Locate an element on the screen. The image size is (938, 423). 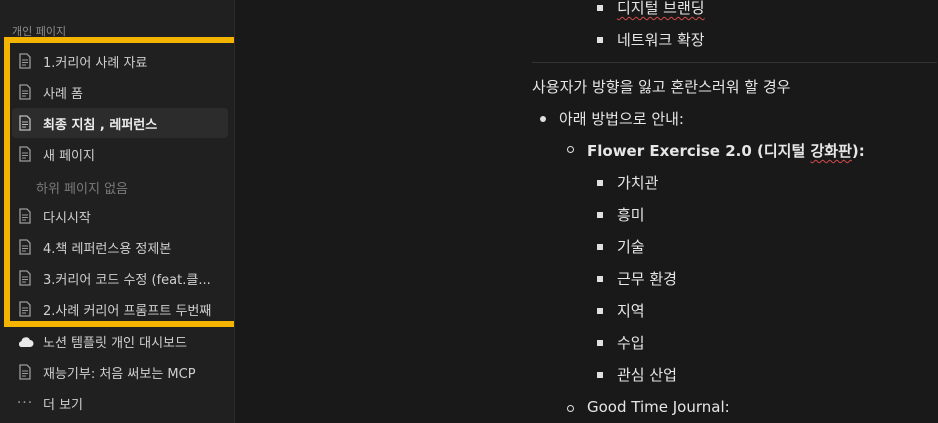
sidebar-item-label: 다시시작 is located at coordinates (67, 218).